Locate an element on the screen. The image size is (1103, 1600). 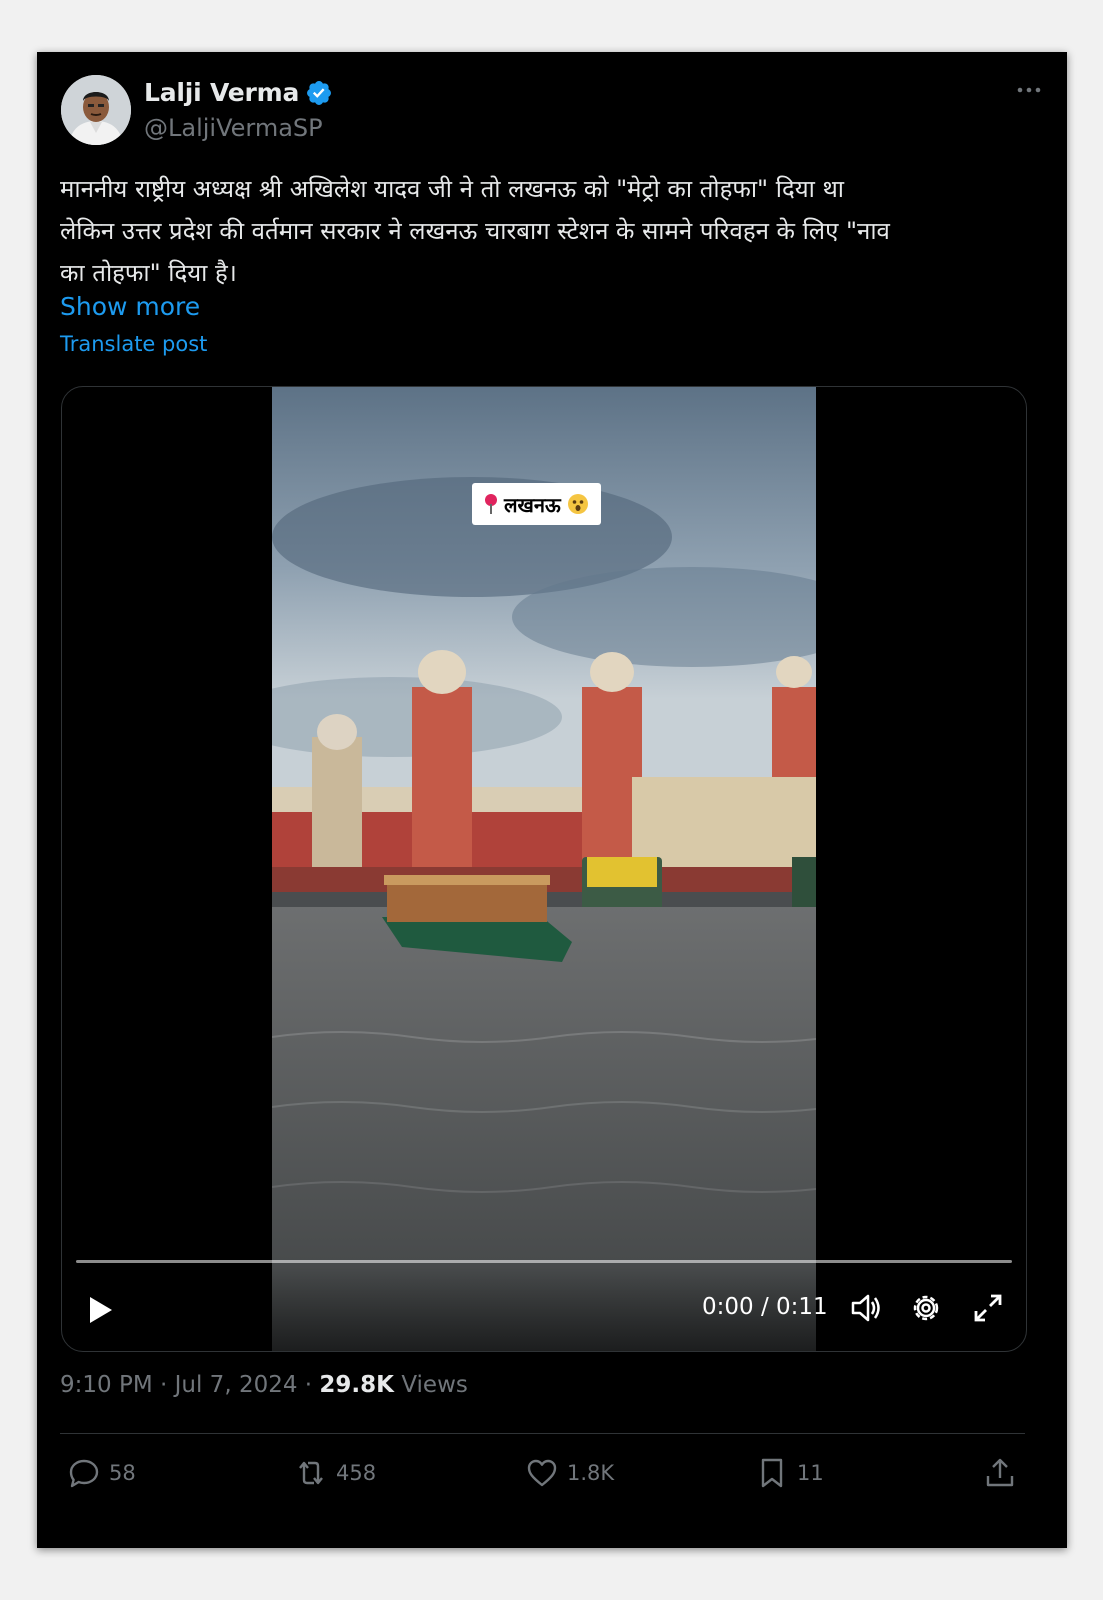
like-button: 1.8K is located at coordinates (569, 1473).